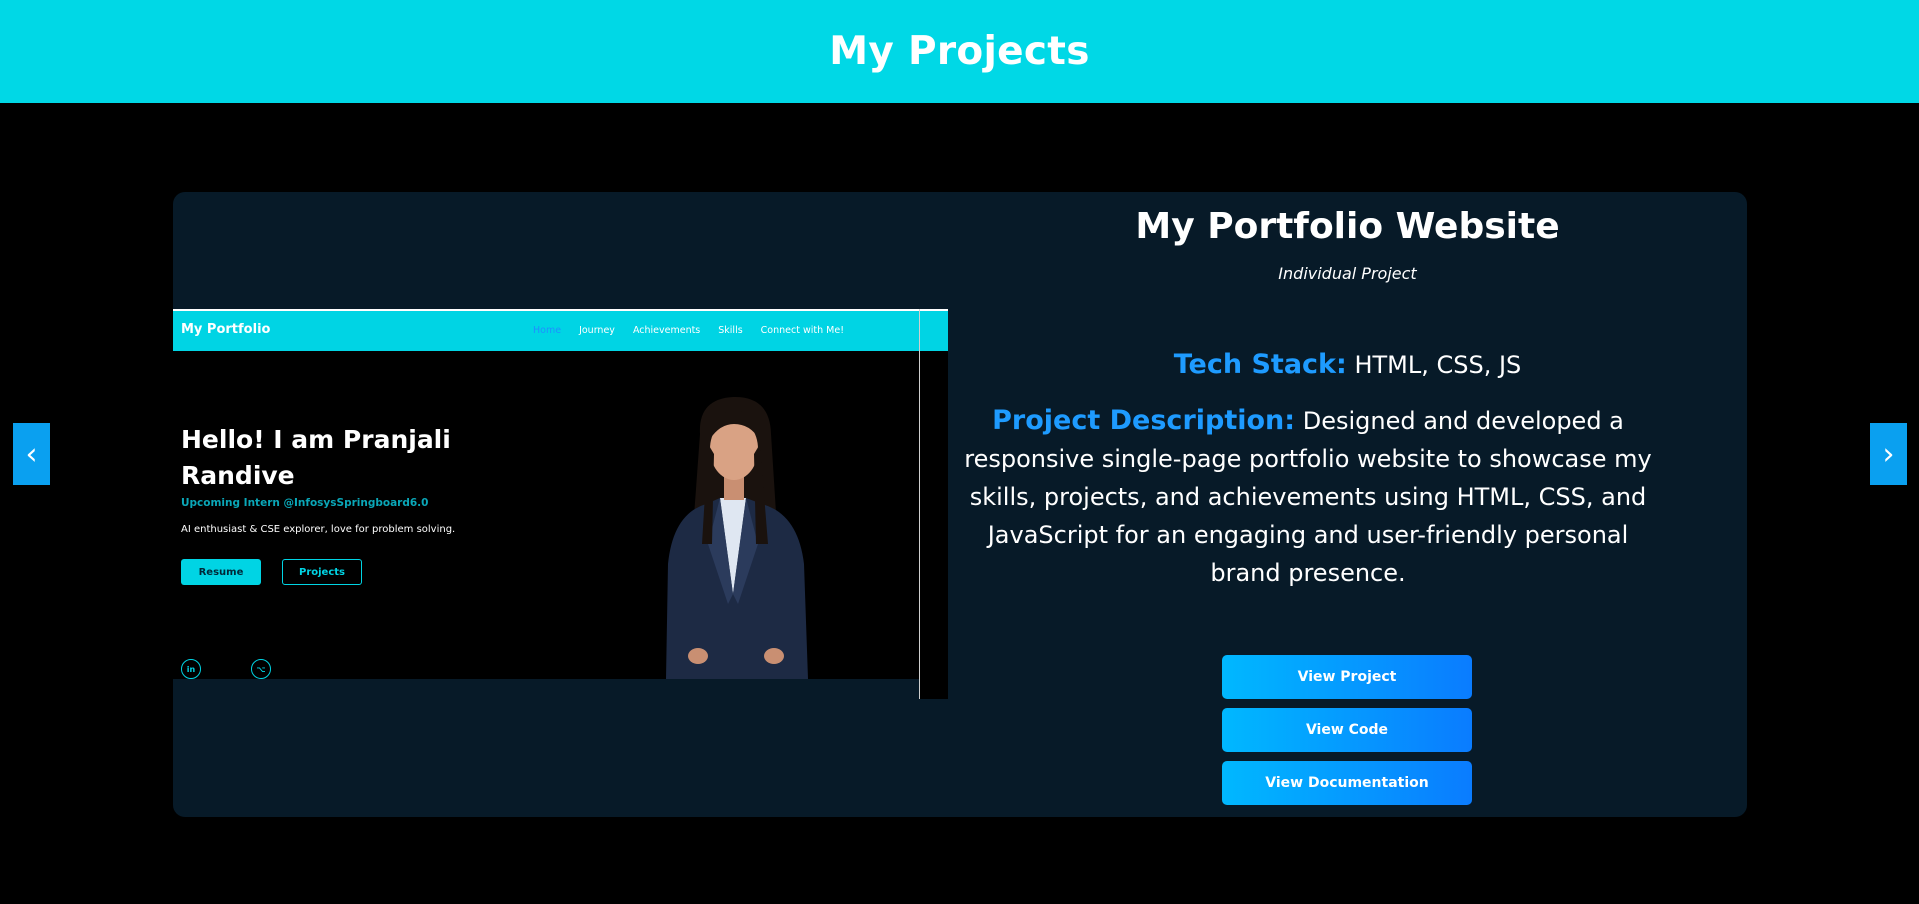 The width and height of the screenshot is (1919, 904). Describe the element at coordinates (1347, 730) in the screenshot. I see `view-code-button: View Code` at that location.